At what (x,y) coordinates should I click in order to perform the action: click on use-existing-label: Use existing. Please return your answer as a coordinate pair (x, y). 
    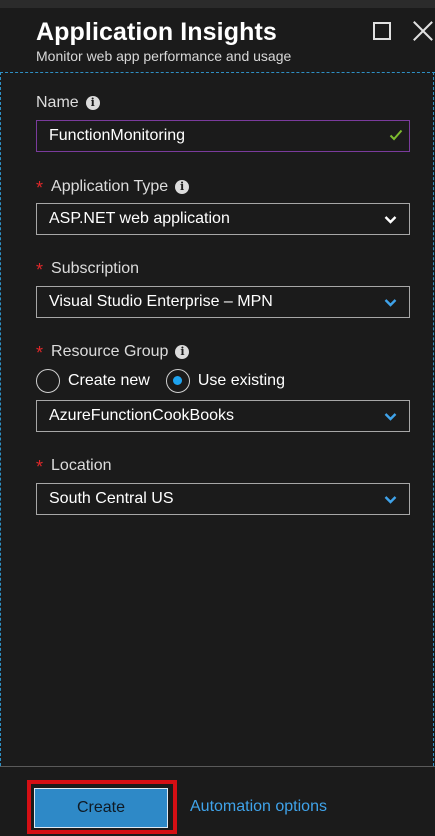
    Looking at the image, I should click on (241, 381).